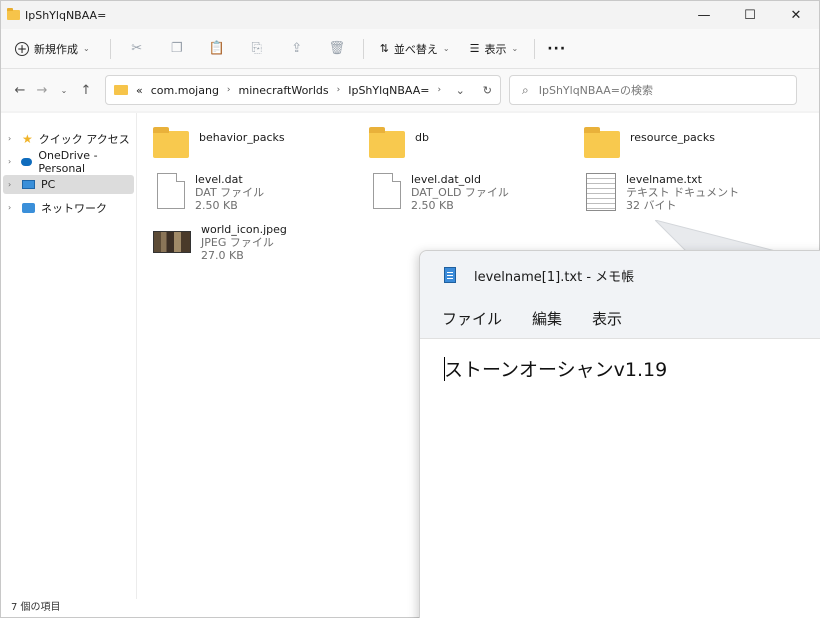 Image resolution: width=820 pixels, height=618 pixels. Describe the element at coordinates (460, 90) in the screenshot. I see `address-dropdown-icon: ⌄` at that location.